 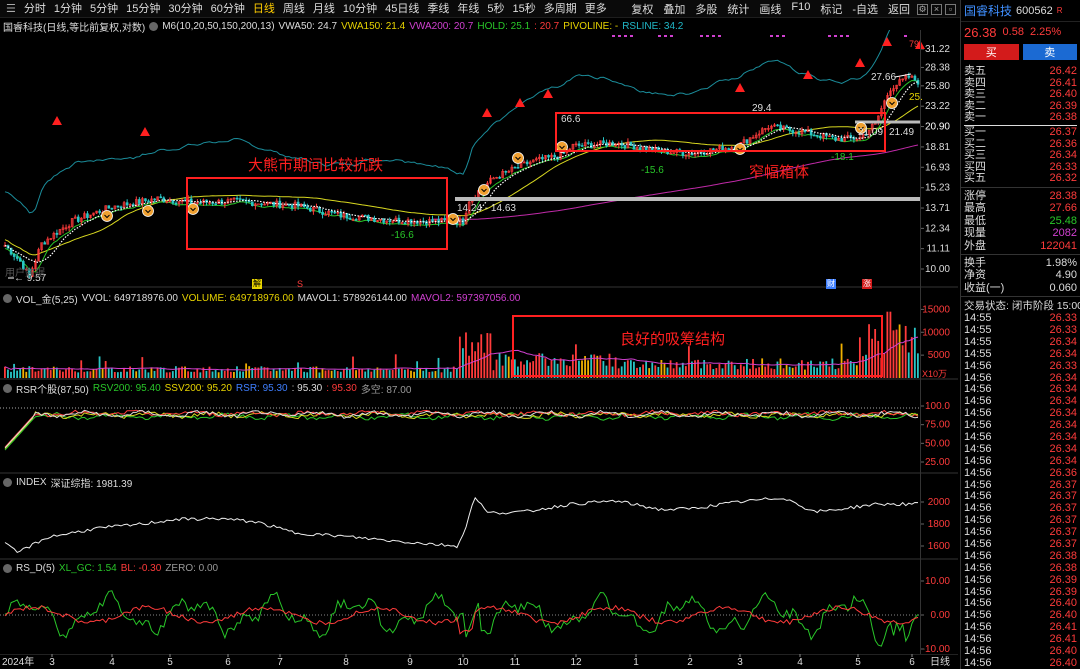 What do you see at coordinates (706, 9) in the screenshot?
I see `tool-button-2: 多股` at bounding box center [706, 9].